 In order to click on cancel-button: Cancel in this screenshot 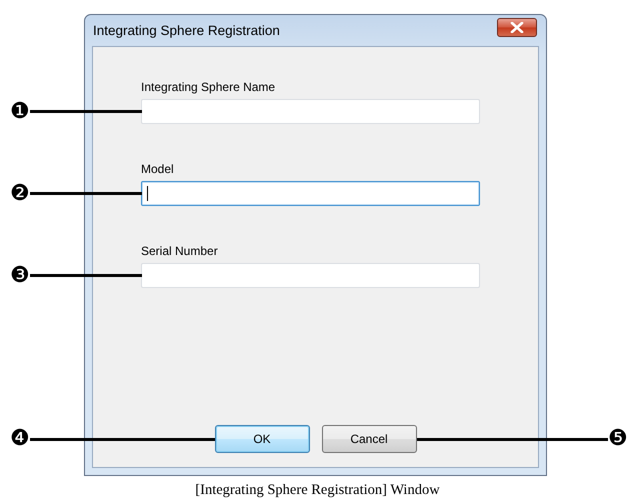, I will do `click(369, 439)`.